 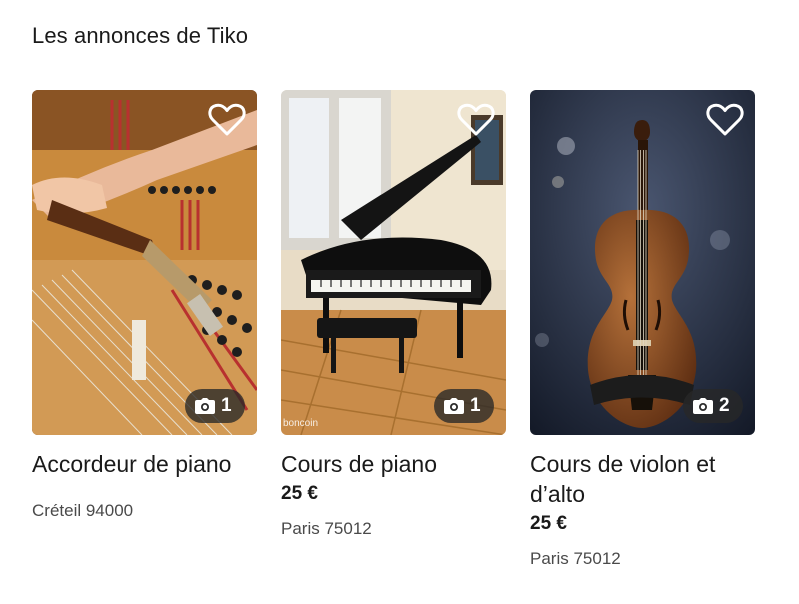 I want to click on listing-title: Accordeur de piano, so click(x=144, y=464).